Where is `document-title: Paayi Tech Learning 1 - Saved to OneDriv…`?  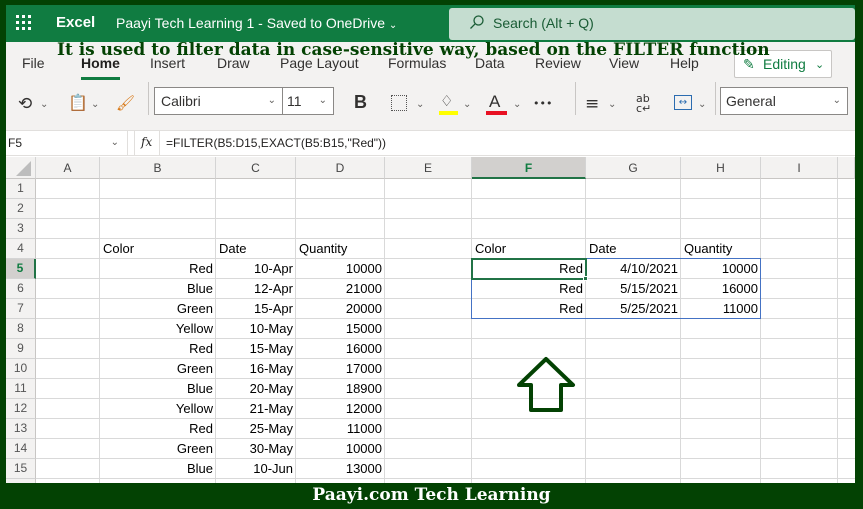
document-title: Paayi Tech Learning 1 - Saved to OneDriv… is located at coordinates (256, 23).